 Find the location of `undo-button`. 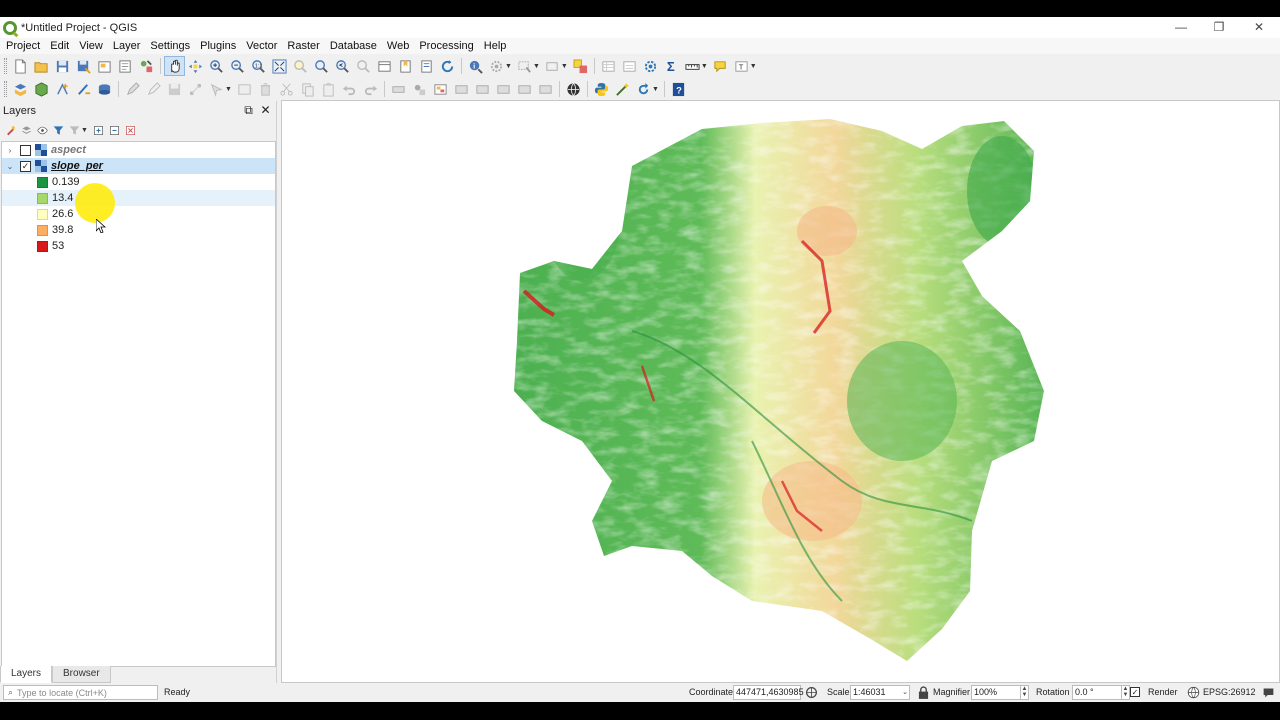

undo-button is located at coordinates (349, 89).